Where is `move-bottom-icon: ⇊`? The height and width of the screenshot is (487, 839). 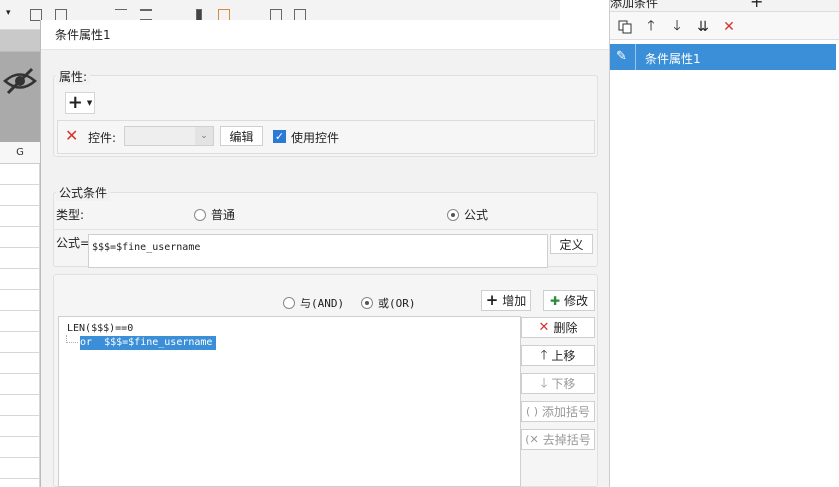 move-bottom-icon: ⇊ is located at coordinates (703, 27).